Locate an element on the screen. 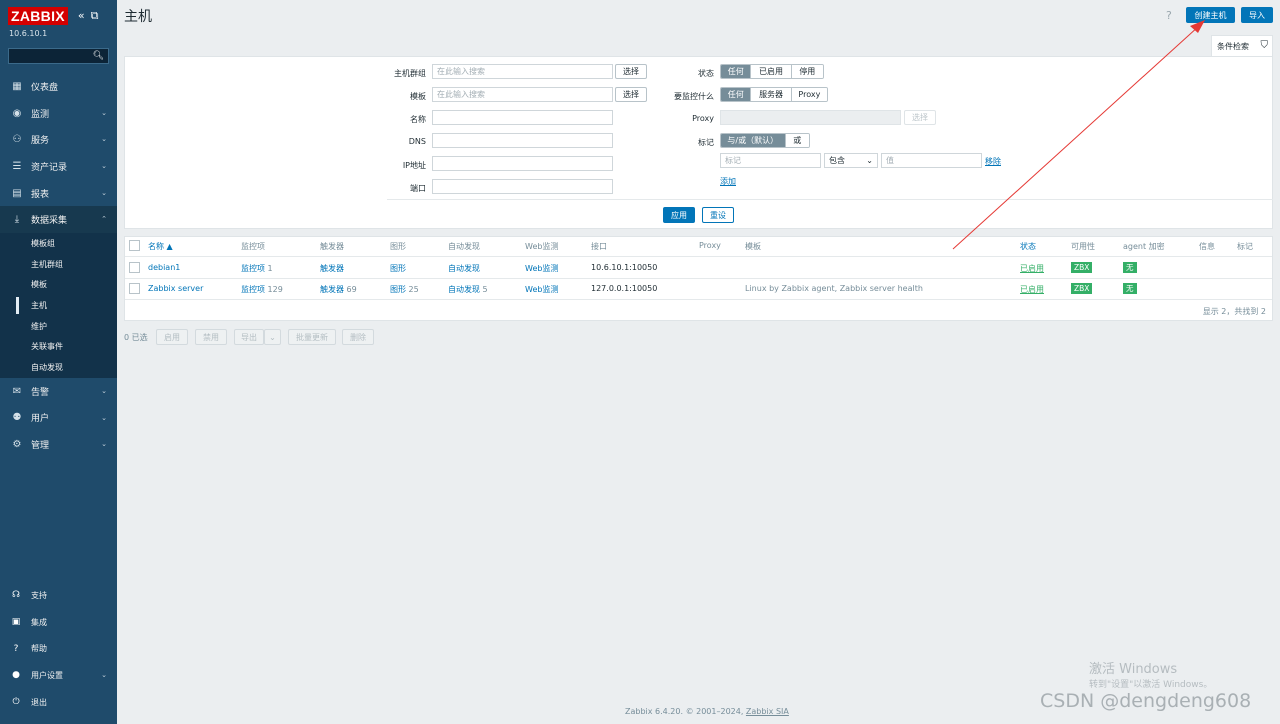 This screenshot has height=724, width=1280. status-option-enabled: 已启用 is located at coordinates (771, 71).